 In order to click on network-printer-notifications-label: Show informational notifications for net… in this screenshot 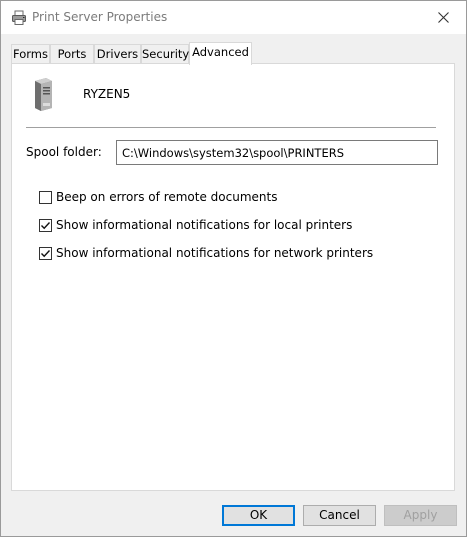, I will do `click(215, 253)`.